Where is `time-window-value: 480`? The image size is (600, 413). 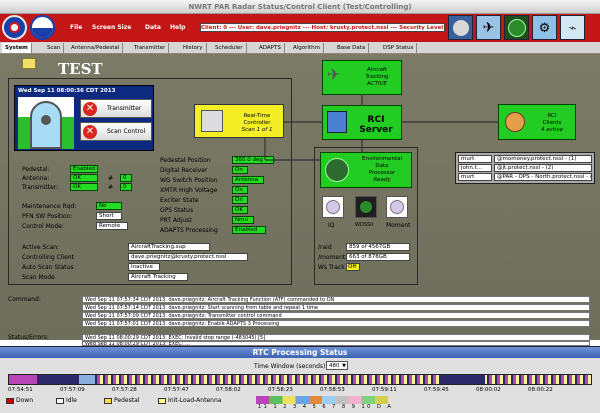 time-window-value: 480 is located at coordinates (334, 366).